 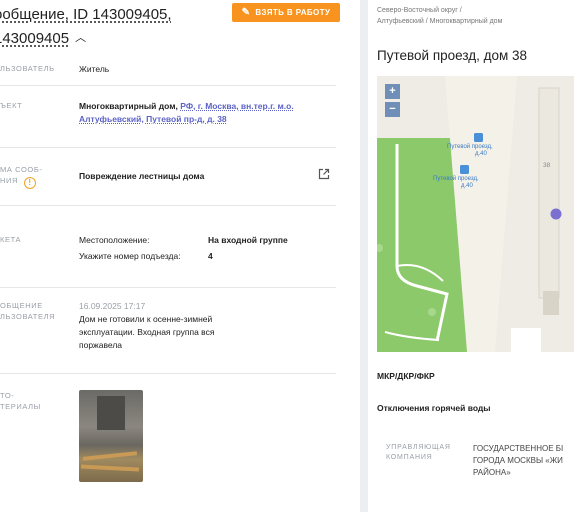 What do you see at coordinates (456, 182) in the screenshot?
I see `map-label-bus-stop-2: Путевой проезд, д.40` at bounding box center [456, 182].